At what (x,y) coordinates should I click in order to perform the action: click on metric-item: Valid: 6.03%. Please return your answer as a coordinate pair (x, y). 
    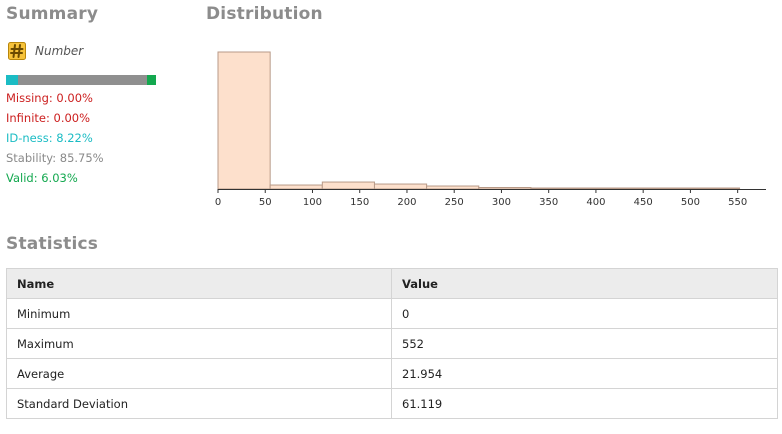
    Looking at the image, I should click on (42, 178).